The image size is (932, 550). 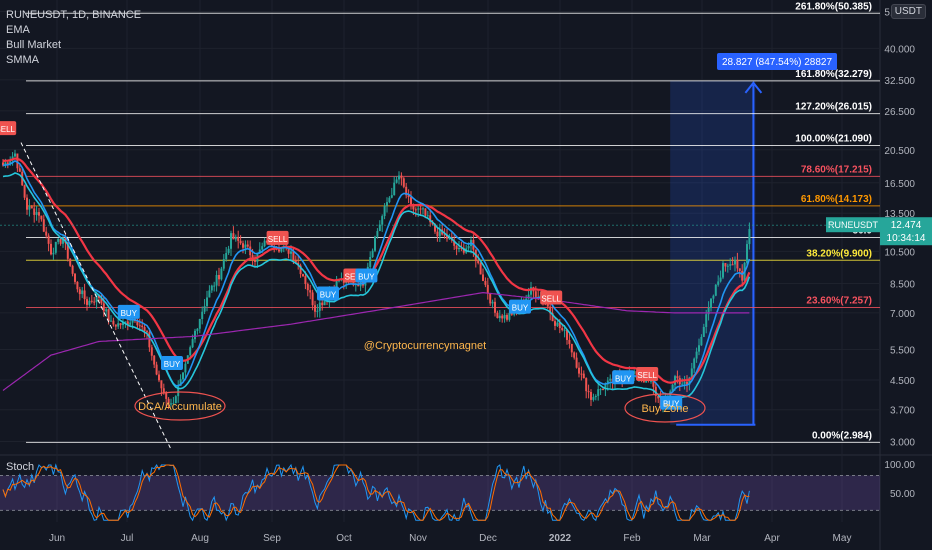 What do you see at coordinates (488, 538) in the screenshot?
I see `x-tick-label: Dec` at bounding box center [488, 538].